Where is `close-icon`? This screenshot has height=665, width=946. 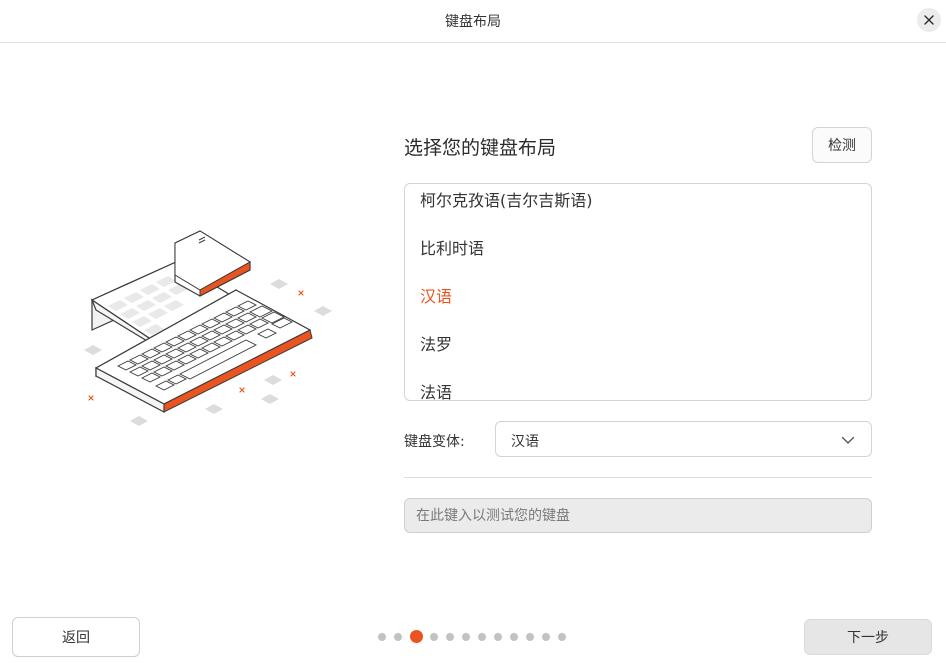
close-icon is located at coordinates (929, 20).